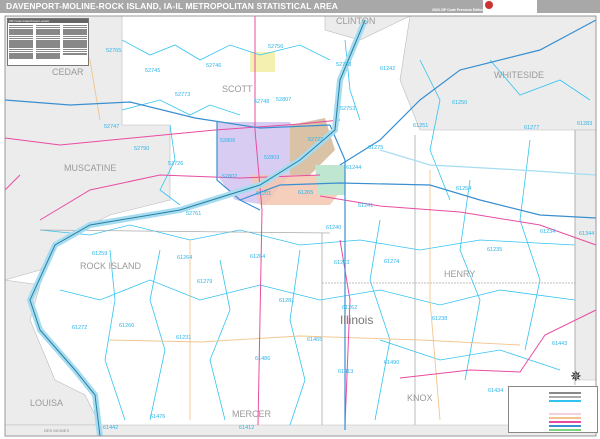 This screenshot has height=439, width=600. Describe the element at coordinates (262, 359) in the screenshot. I see `zip-label: 61486` at that location.